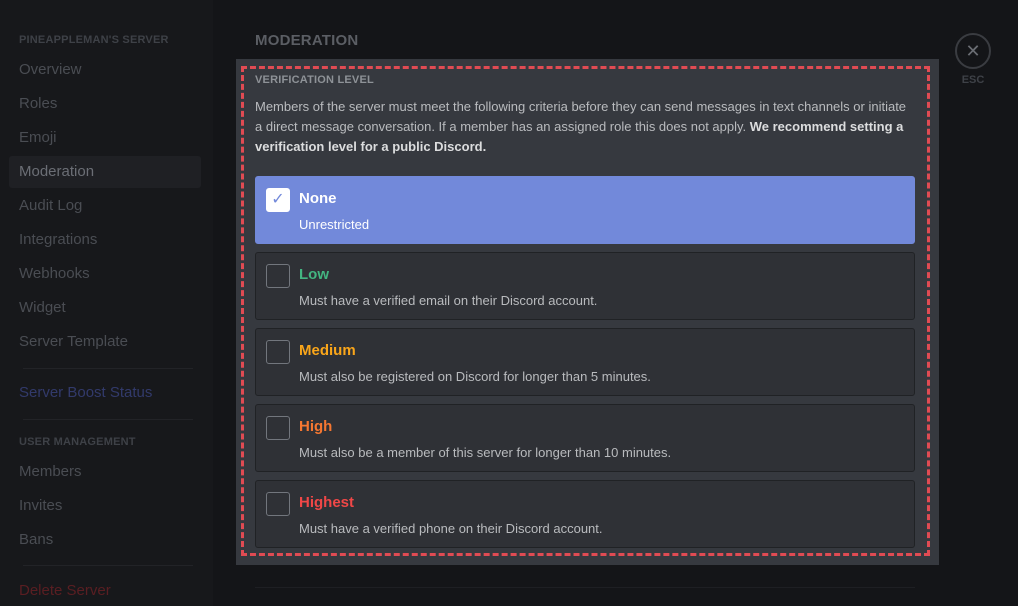  What do you see at coordinates (327, 350) in the screenshot?
I see `option-name: Medium` at bounding box center [327, 350].